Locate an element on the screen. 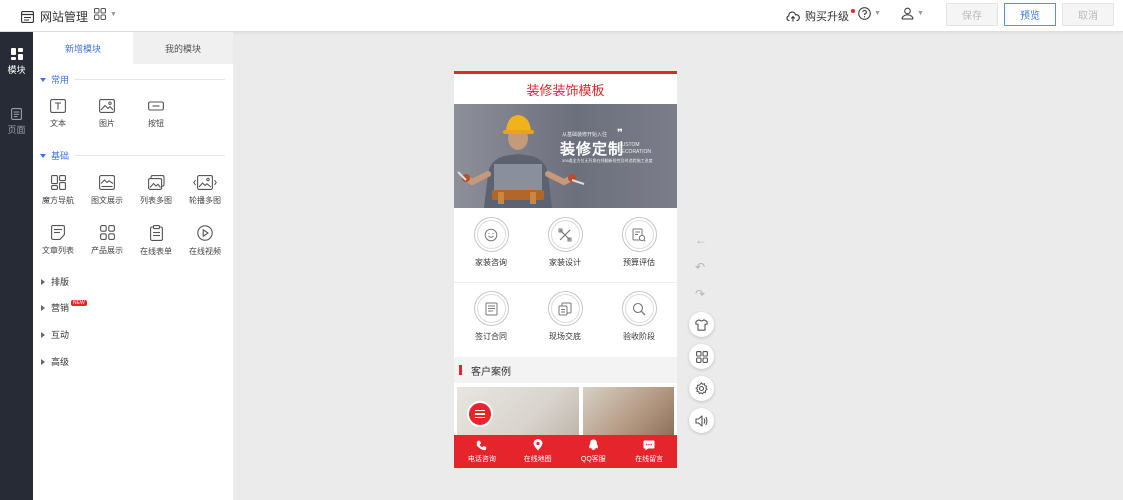  service-label: 家装咨询 is located at coordinates (491, 262).